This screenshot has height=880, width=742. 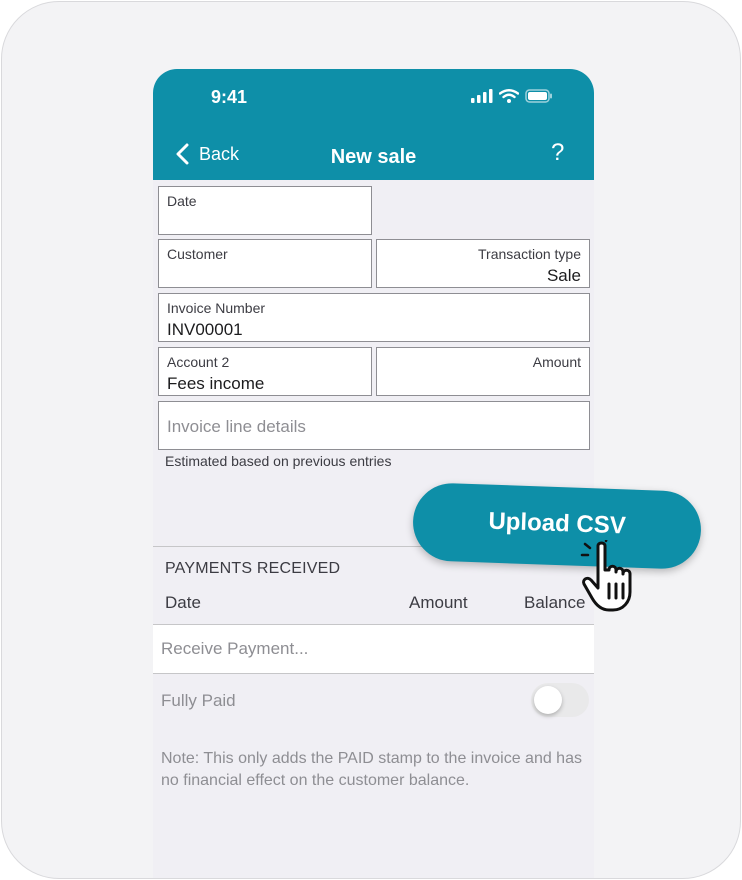 I want to click on payments-section-title: PAYMENTS RECEIVED, so click(x=253, y=568).